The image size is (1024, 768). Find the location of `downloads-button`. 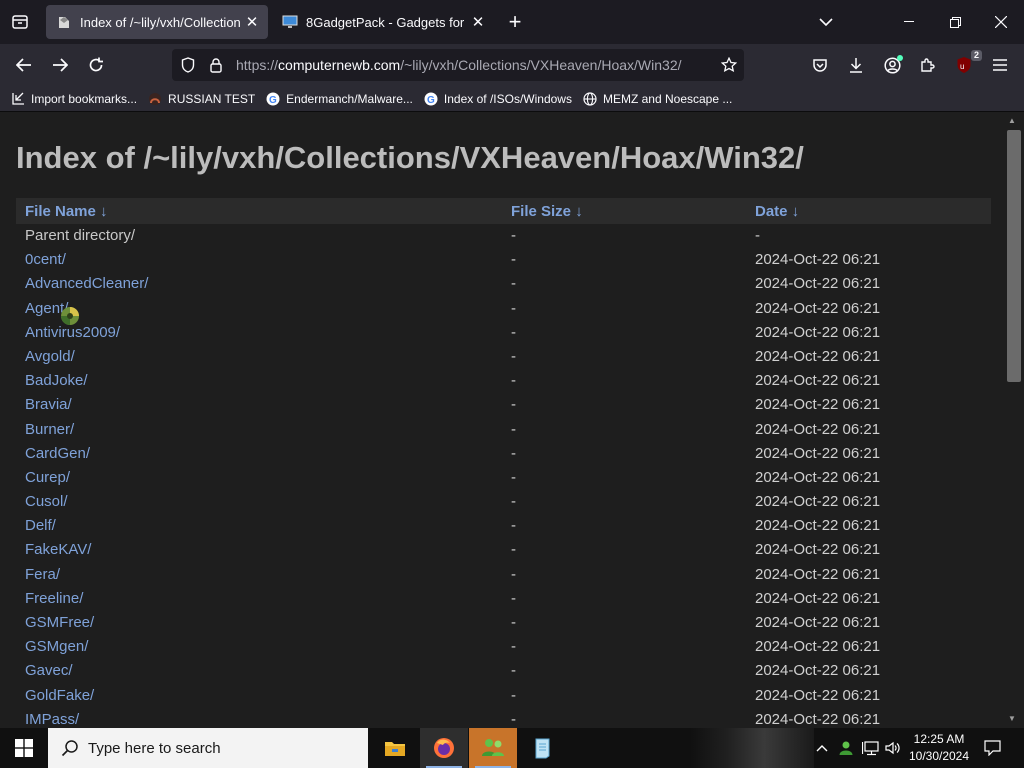

downloads-button is located at coordinates (856, 65).